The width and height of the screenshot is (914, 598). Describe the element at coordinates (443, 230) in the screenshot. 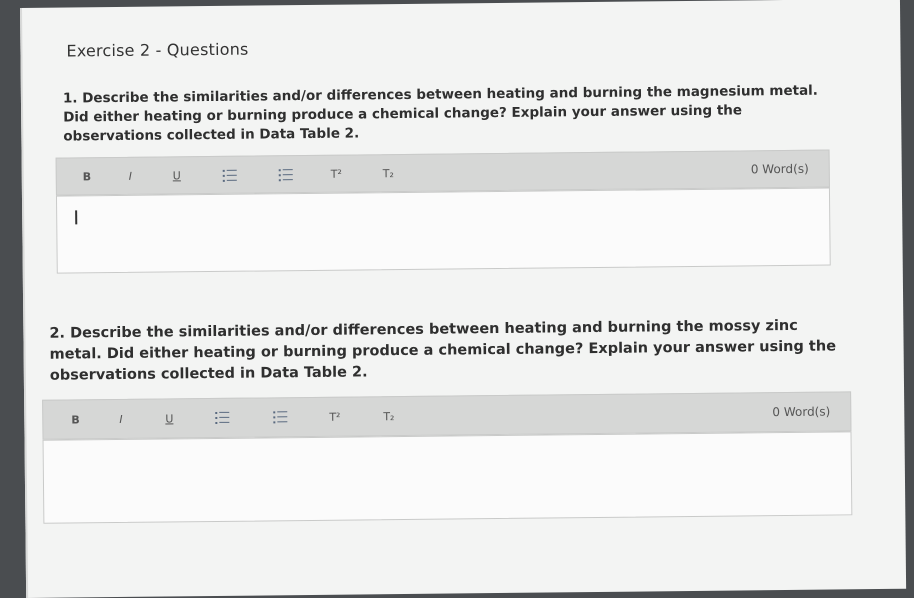

I see `question-1-answer-field` at that location.